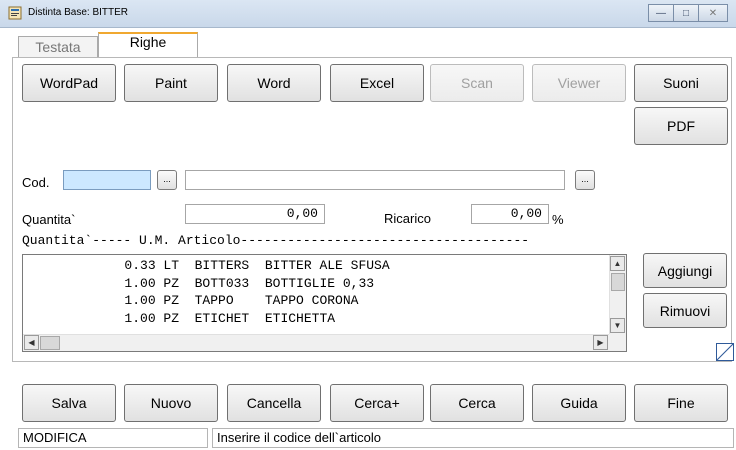 The width and height of the screenshot is (736, 450). I want to click on minimize-icon: —, so click(661, 13).